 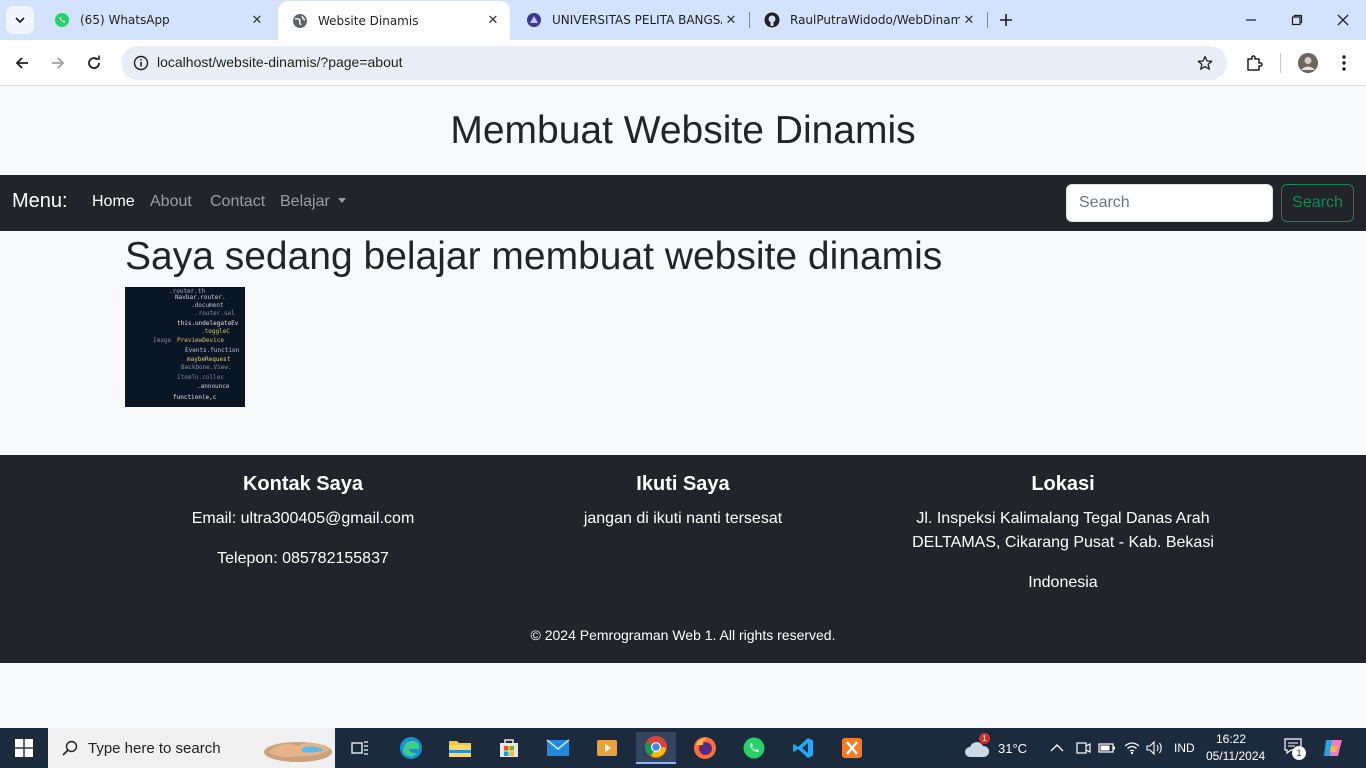 What do you see at coordinates (237, 202) in the screenshot?
I see `nav-link-contact: Contact` at bounding box center [237, 202].